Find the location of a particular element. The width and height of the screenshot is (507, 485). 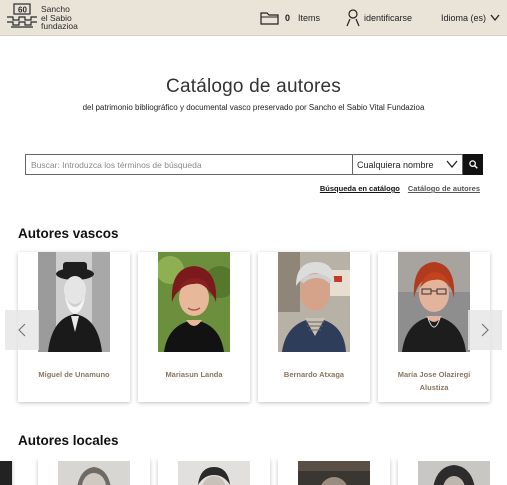

items-basket-button: 0 Items is located at coordinates (290, 18).